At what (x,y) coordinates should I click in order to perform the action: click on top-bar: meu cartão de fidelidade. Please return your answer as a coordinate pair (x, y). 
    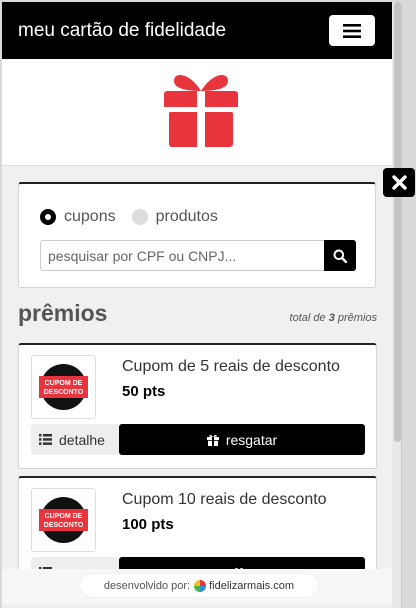
    Looking at the image, I should click on (201, 30).